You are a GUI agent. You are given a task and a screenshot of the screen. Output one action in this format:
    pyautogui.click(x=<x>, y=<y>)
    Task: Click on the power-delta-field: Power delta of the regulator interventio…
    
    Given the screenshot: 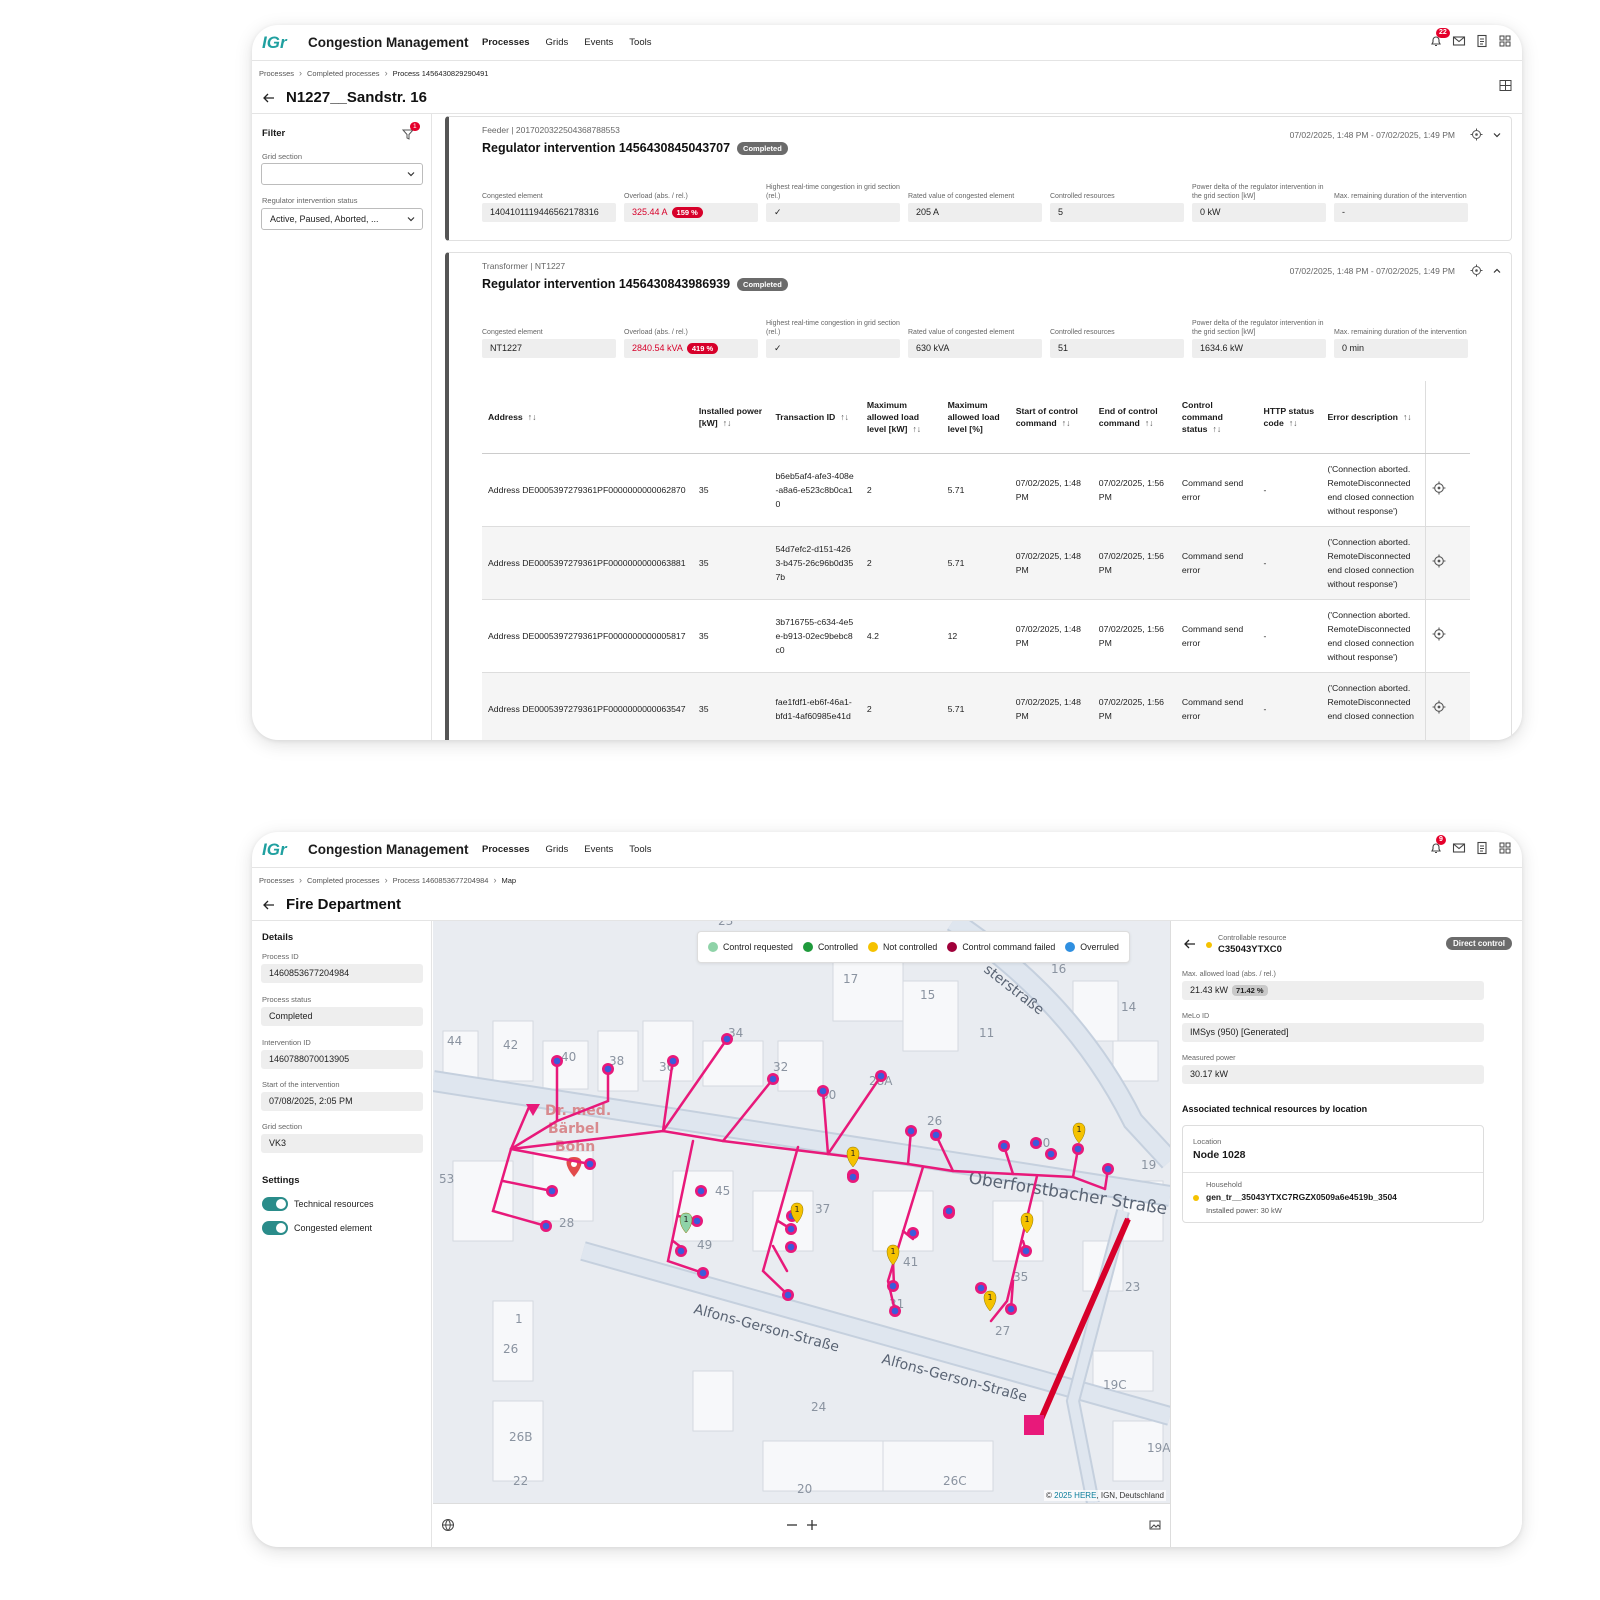 What is the action you would take?
    pyautogui.click(x=1259, y=338)
    